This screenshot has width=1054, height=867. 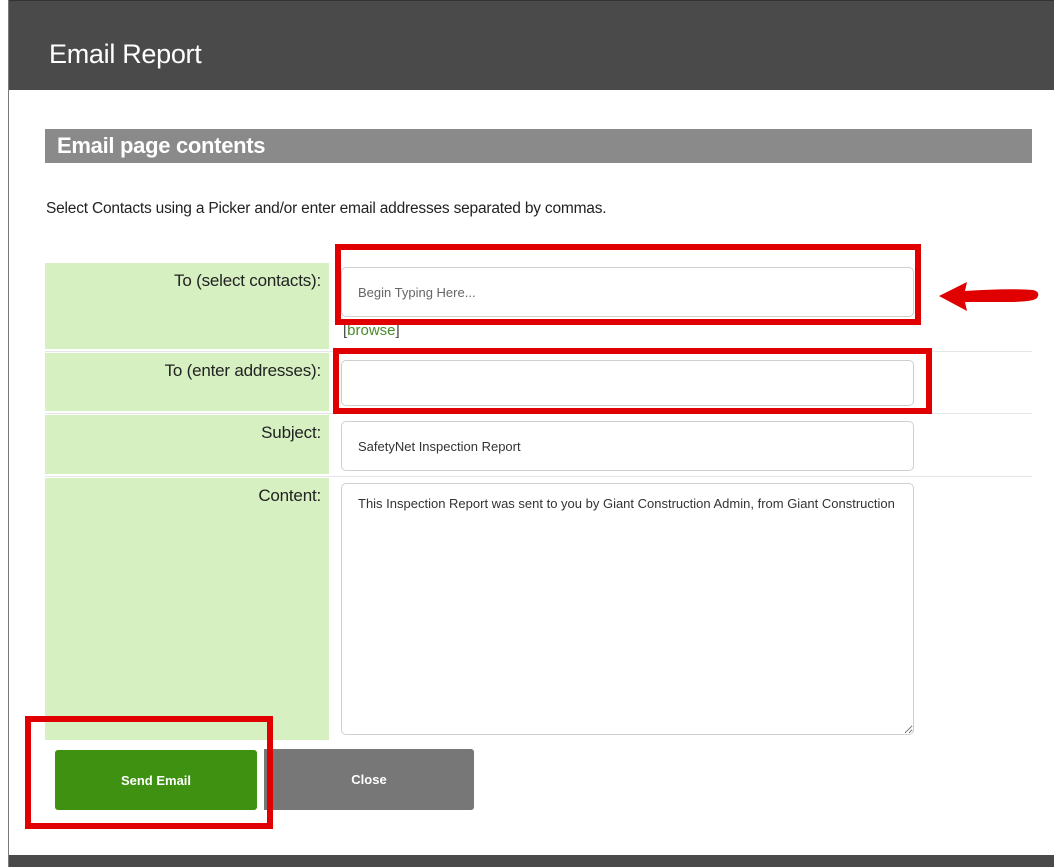 I want to click on red-arrow-icon, so click(x=989, y=296).